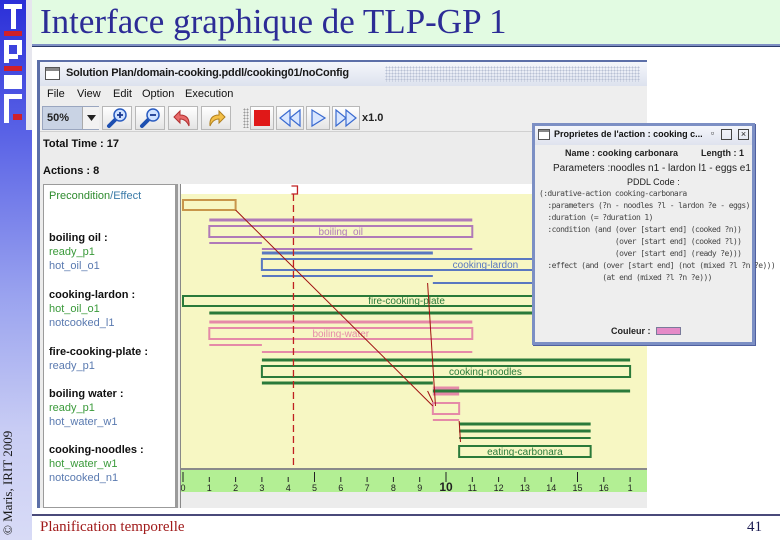 The image size is (780, 540). I want to click on action-length: Length : 1, so click(722, 153).